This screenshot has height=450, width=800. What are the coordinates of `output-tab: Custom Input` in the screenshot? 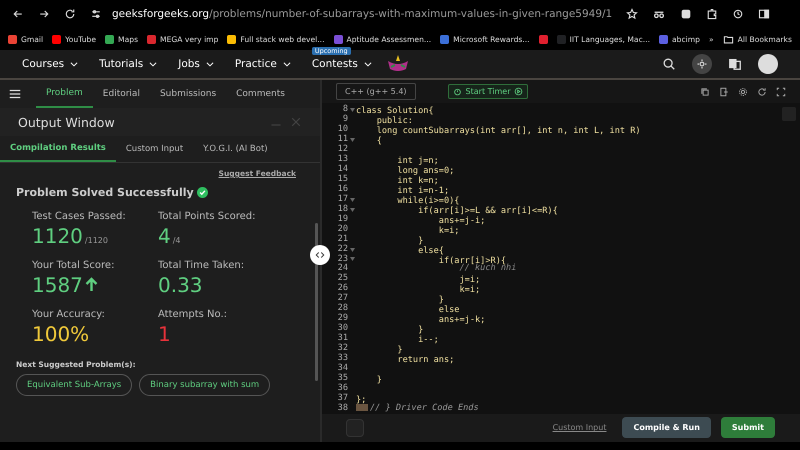 It's located at (155, 149).